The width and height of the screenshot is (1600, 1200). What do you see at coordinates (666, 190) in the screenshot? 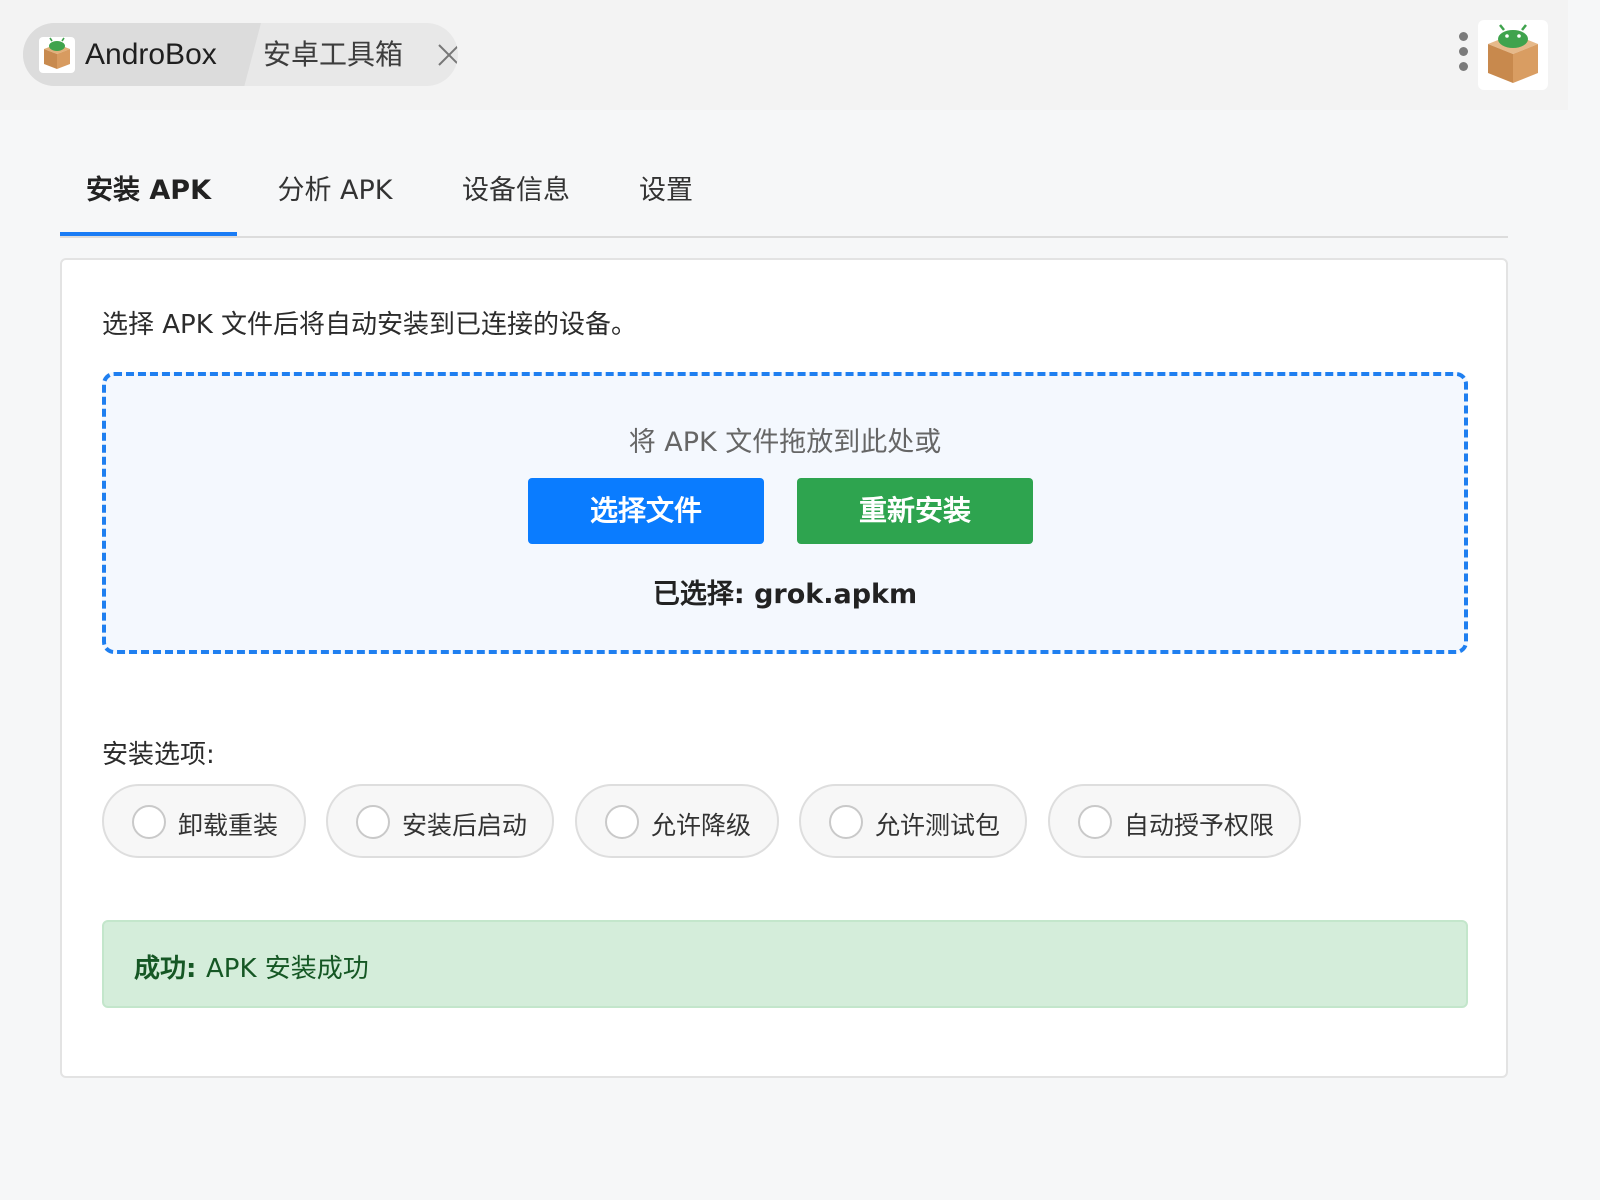
I see `tab-label: 设置` at bounding box center [666, 190].